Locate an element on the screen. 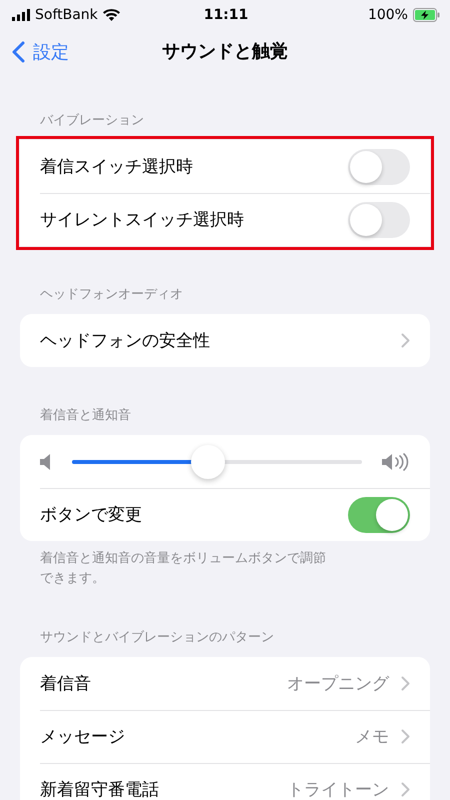 The height and width of the screenshot is (800, 450). row-label: ヘッドフォンの安全性 is located at coordinates (125, 341).